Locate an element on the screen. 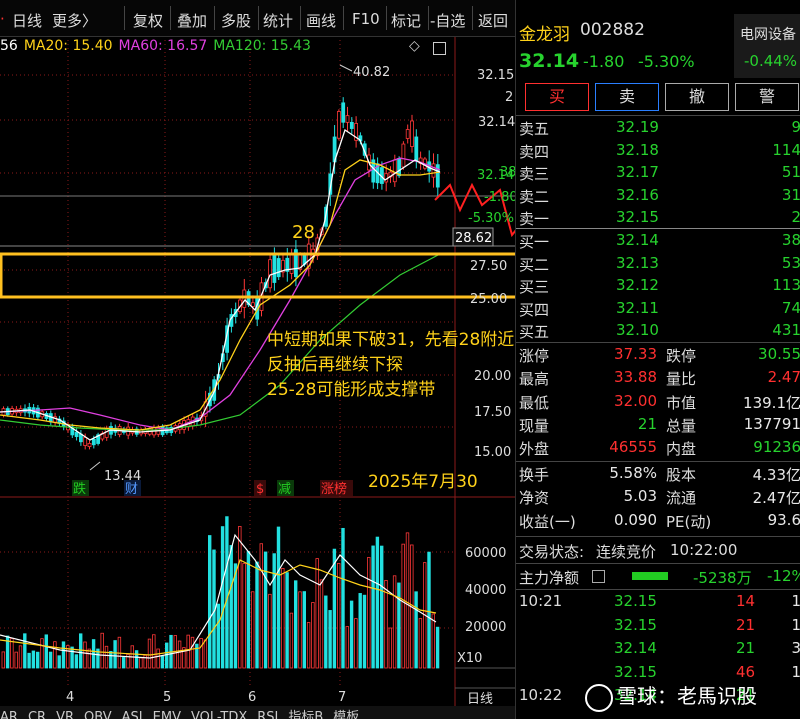 The image size is (800, 719). tab-emv: EMV is located at coordinates (167, 714).